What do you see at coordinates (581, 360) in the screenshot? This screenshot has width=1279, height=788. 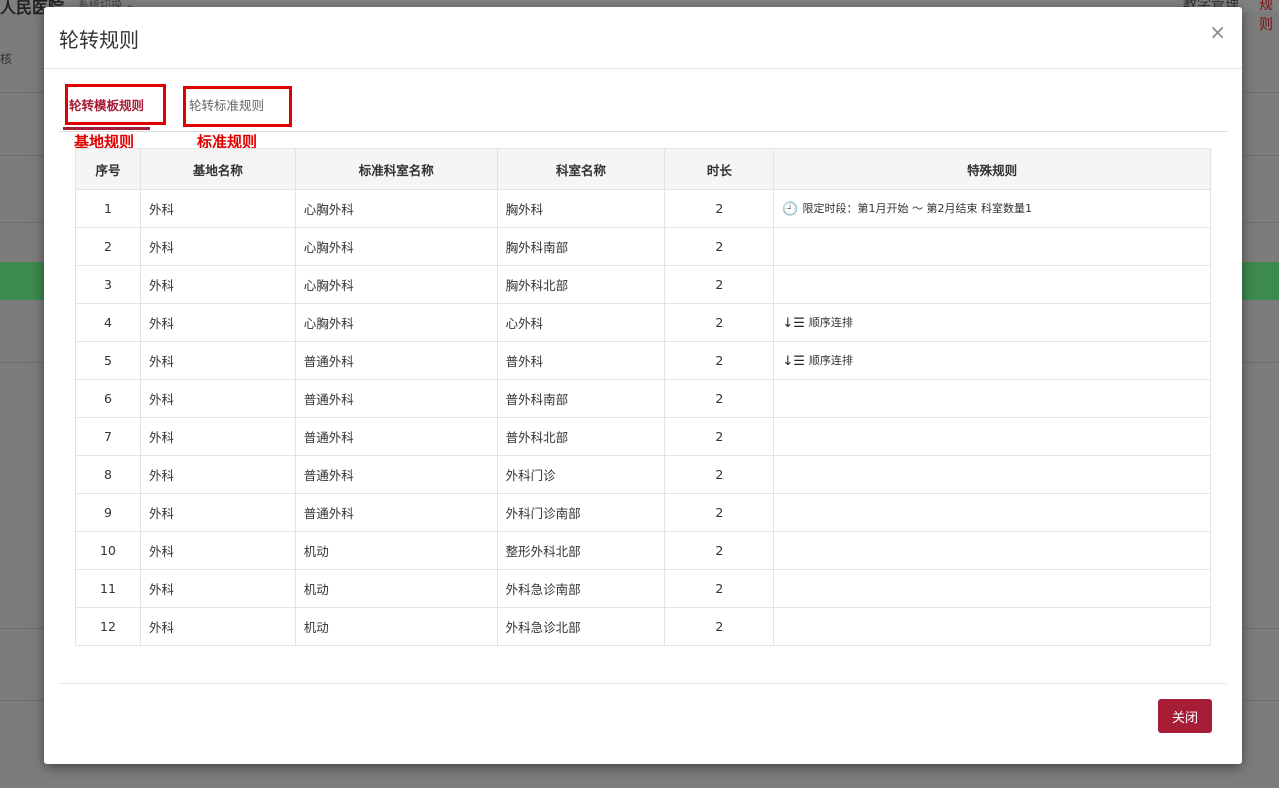 I see `cell-dept: 普外科` at bounding box center [581, 360].